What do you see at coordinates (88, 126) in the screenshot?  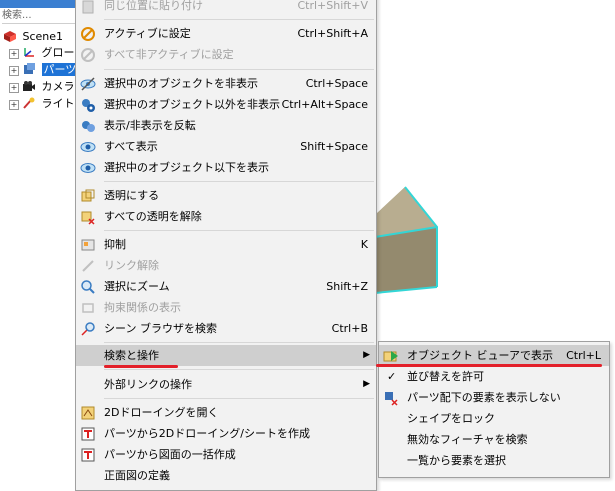 I see `toggle-visibility-icon` at bounding box center [88, 126].